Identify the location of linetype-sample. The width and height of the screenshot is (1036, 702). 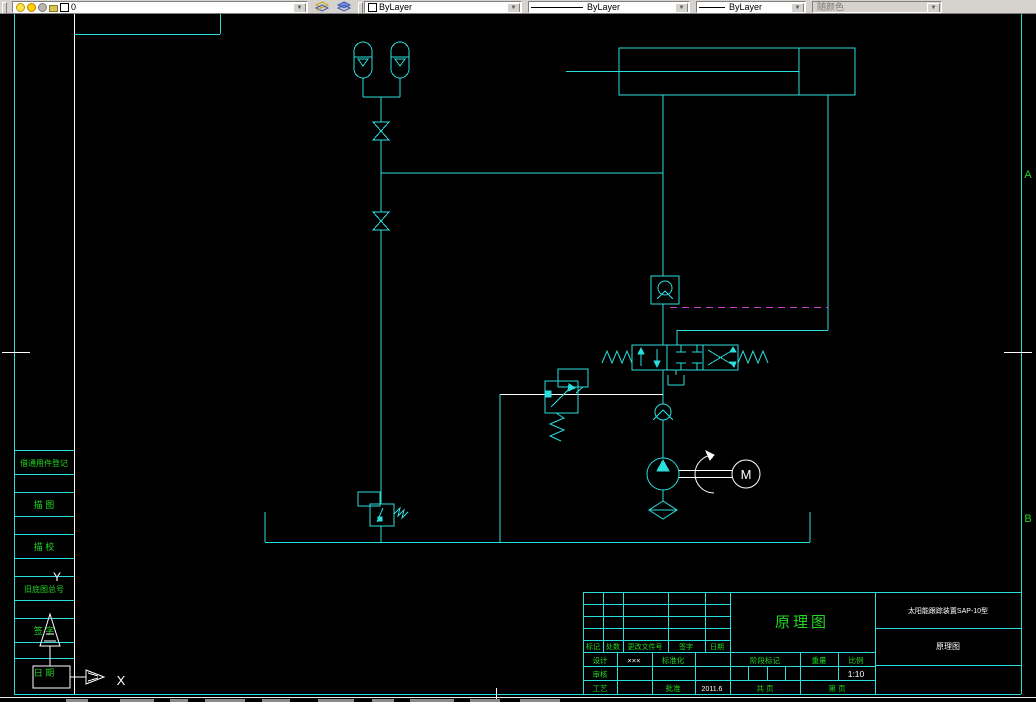
(557, 7).